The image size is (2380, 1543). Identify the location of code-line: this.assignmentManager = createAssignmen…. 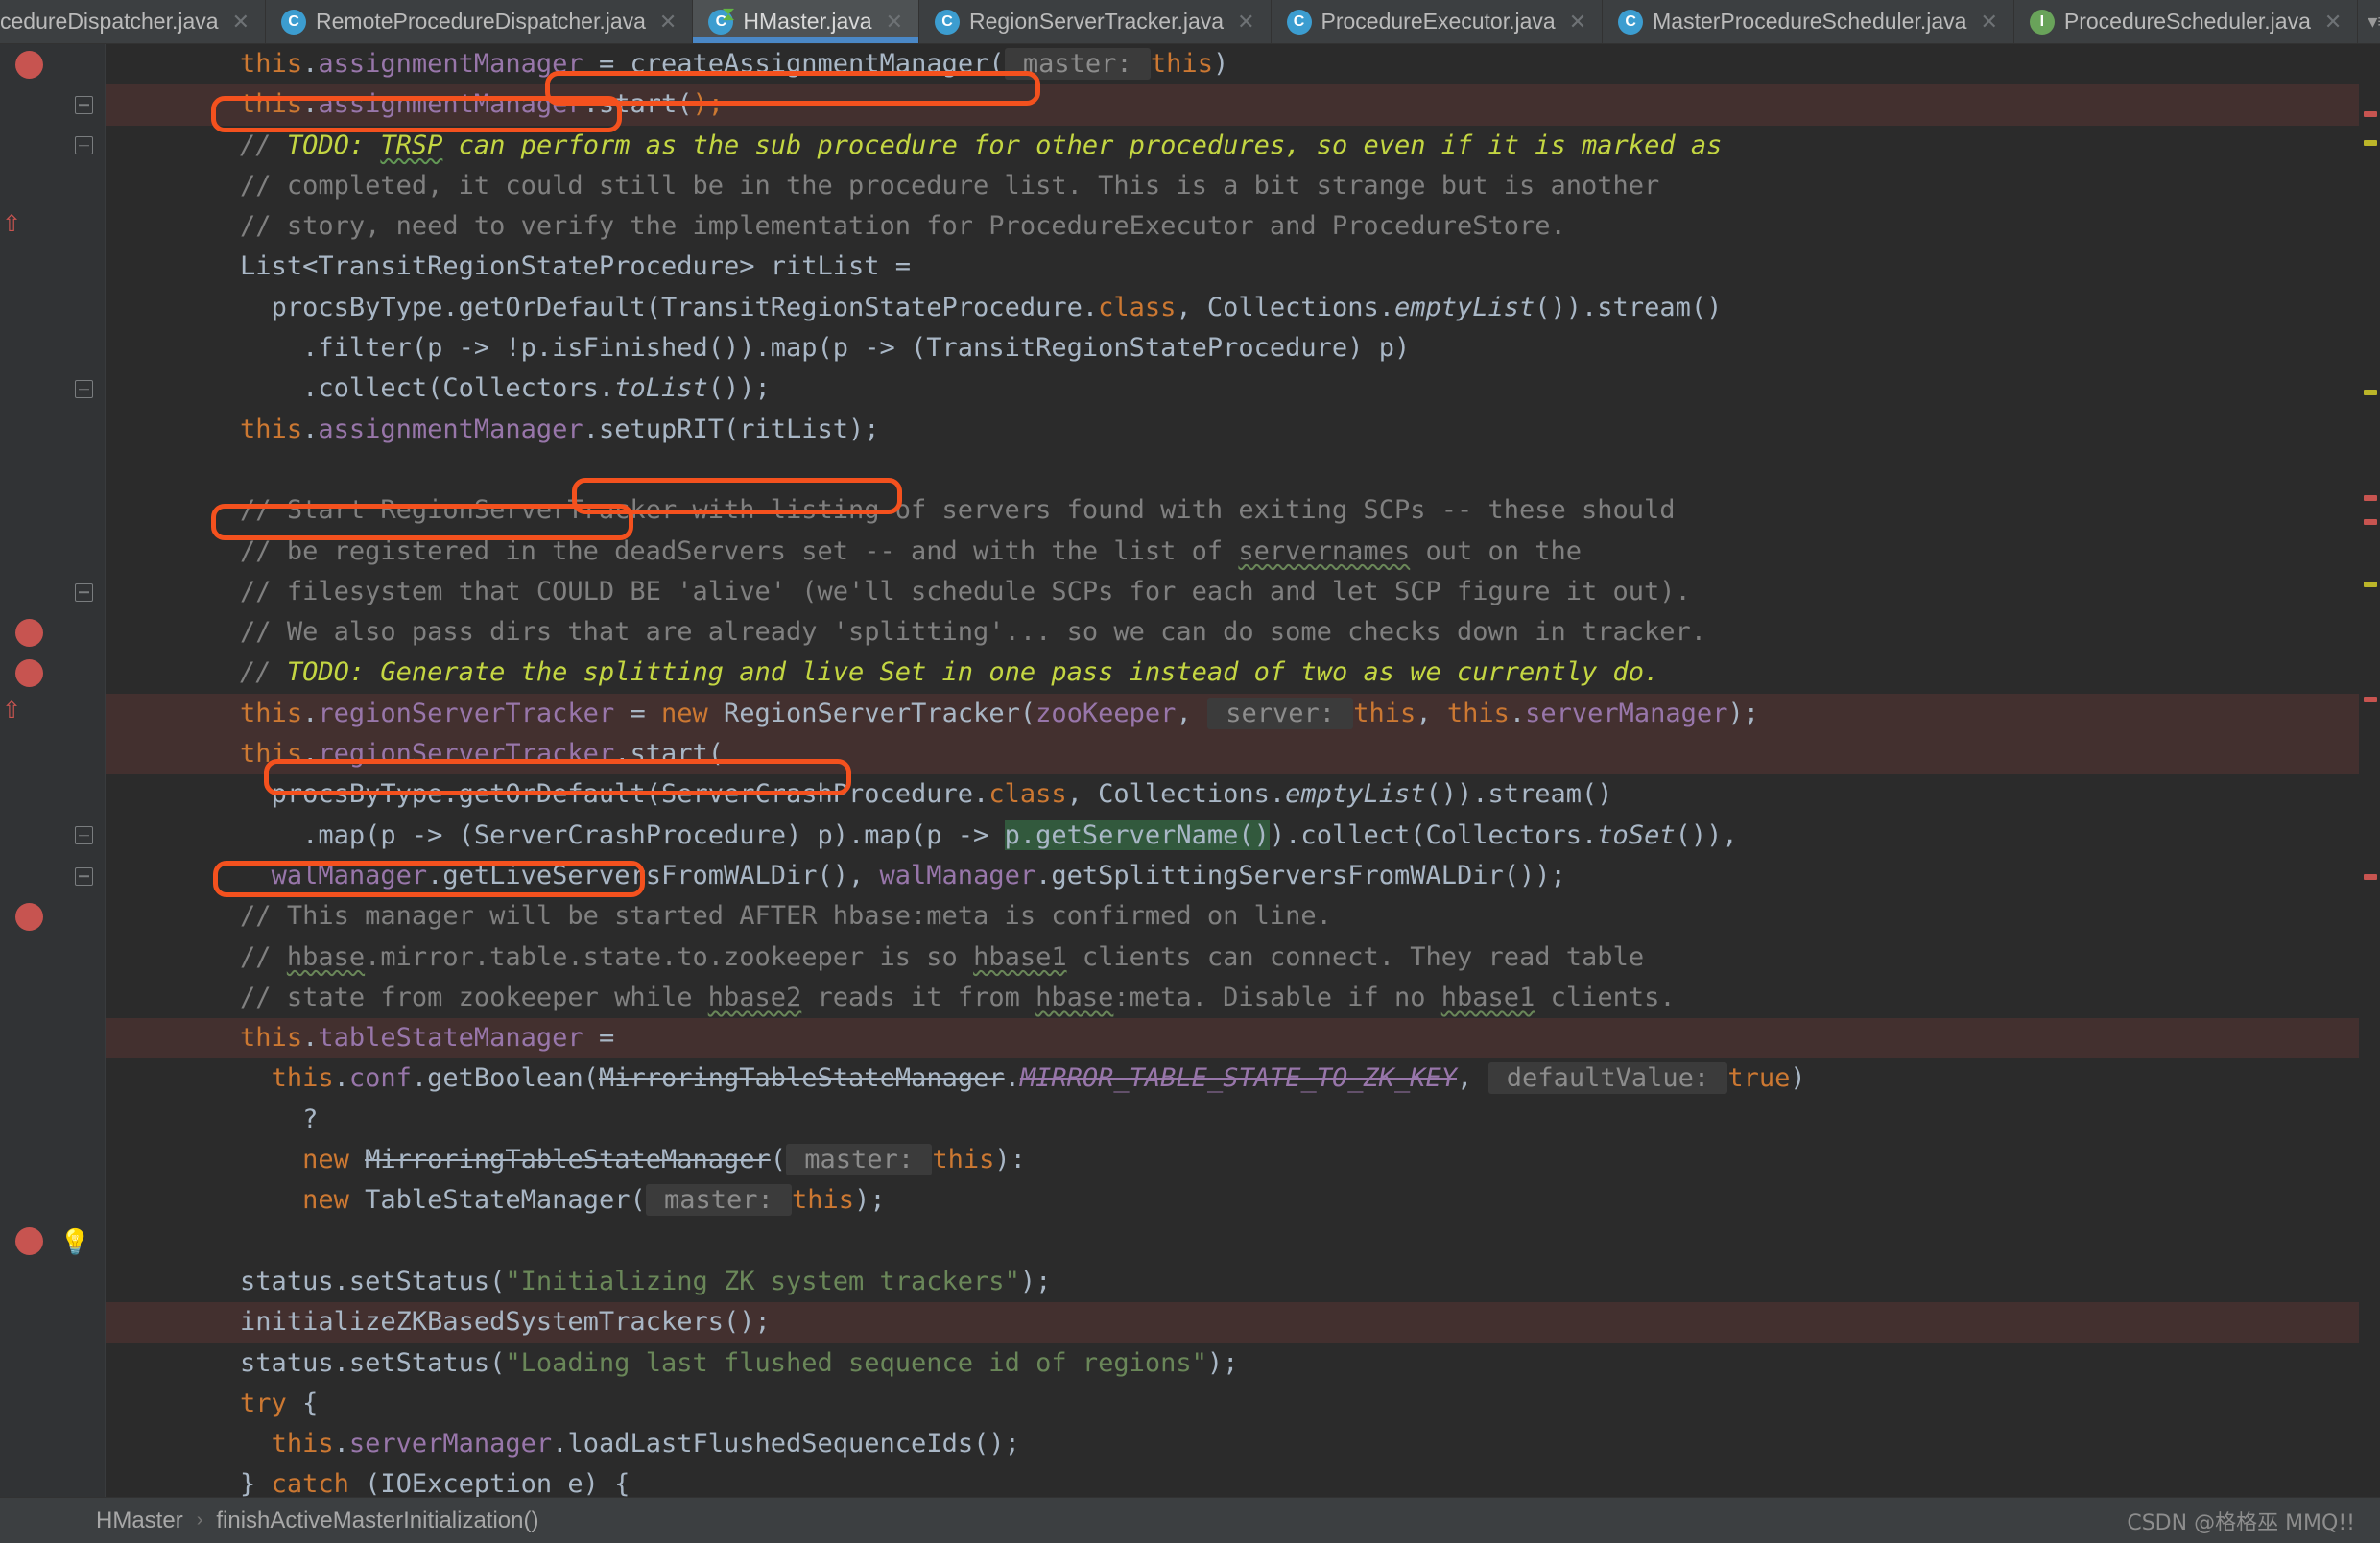
(1243, 64).